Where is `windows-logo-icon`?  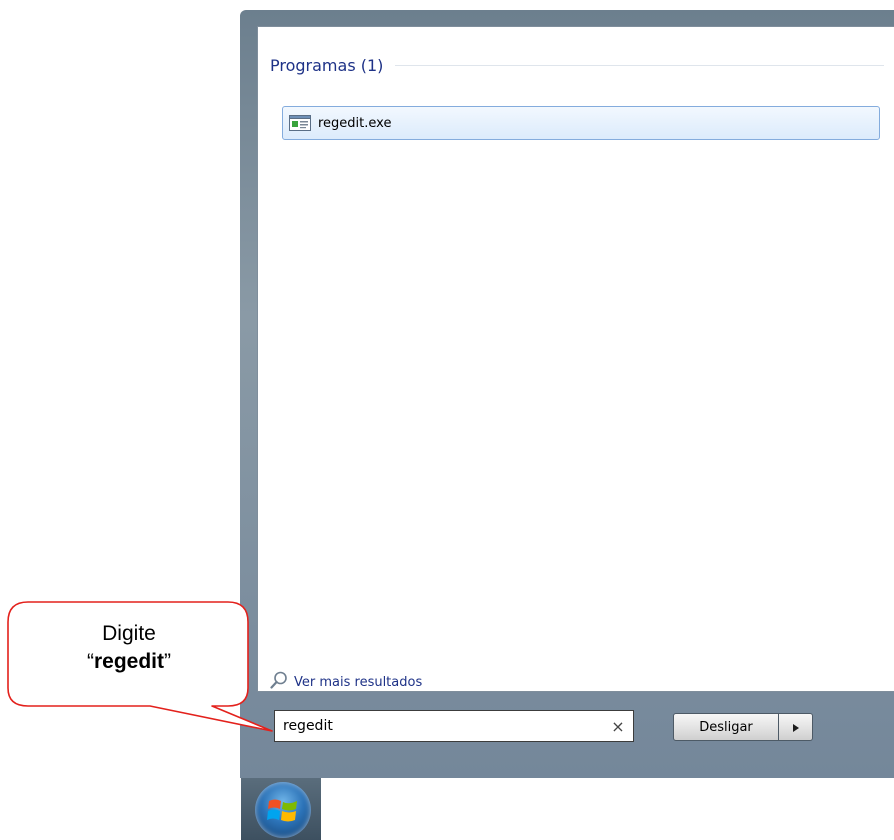 windows-logo-icon is located at coordinates (282, 810).